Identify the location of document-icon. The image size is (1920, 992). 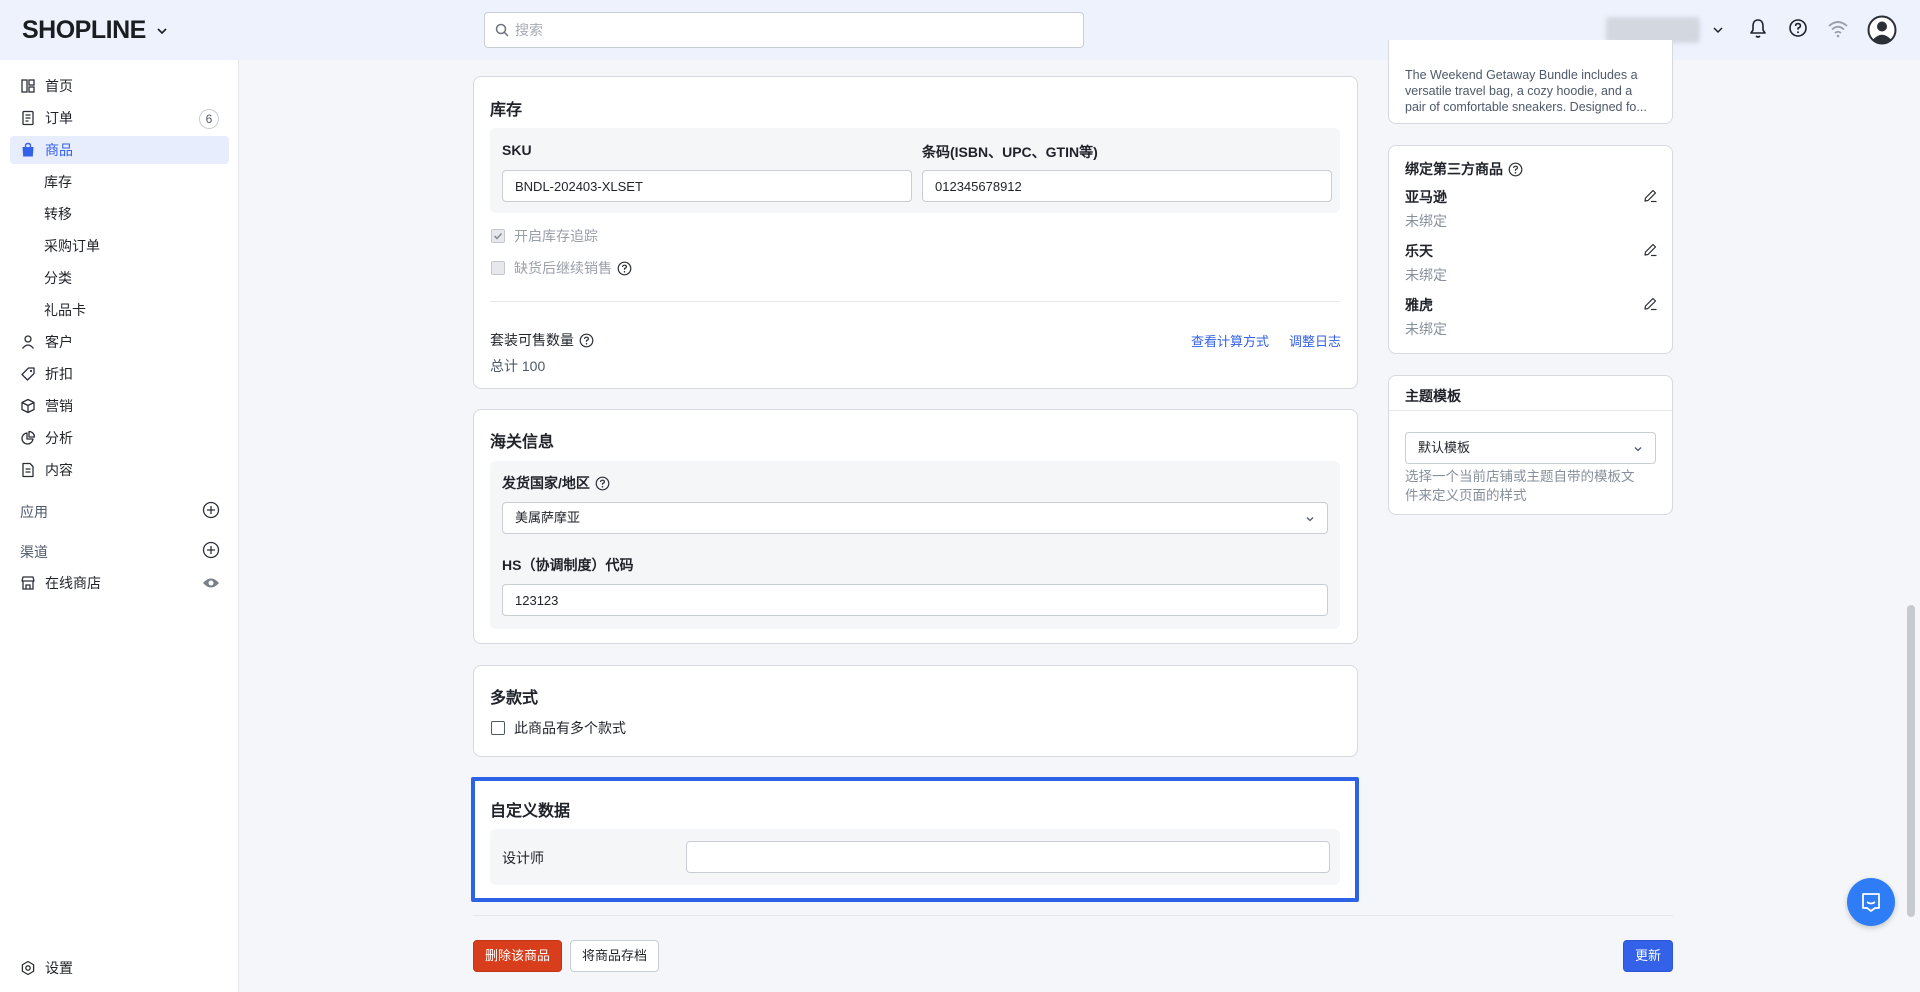
(28, 470).